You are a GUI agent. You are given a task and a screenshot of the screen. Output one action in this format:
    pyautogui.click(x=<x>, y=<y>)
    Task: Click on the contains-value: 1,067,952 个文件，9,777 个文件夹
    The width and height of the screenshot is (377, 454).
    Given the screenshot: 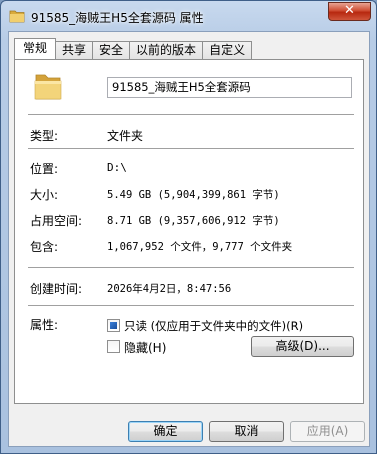 What is the action you would take?
    pyautogui.click(x=200, y=247)
    